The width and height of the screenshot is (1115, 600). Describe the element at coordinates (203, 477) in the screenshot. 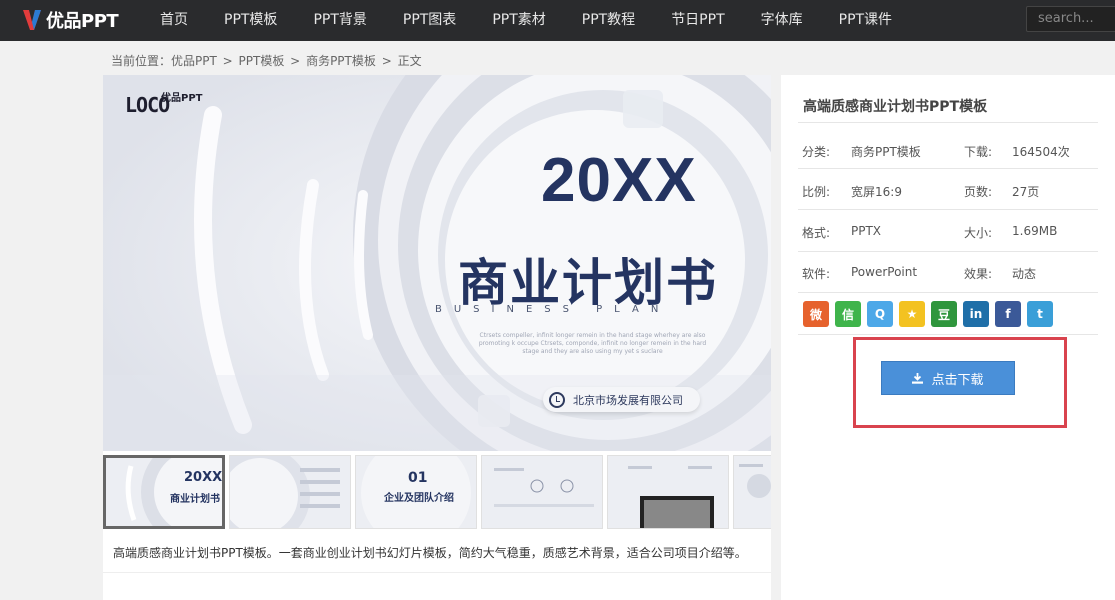

I see `thumbnail-title: 20XX` at that location.